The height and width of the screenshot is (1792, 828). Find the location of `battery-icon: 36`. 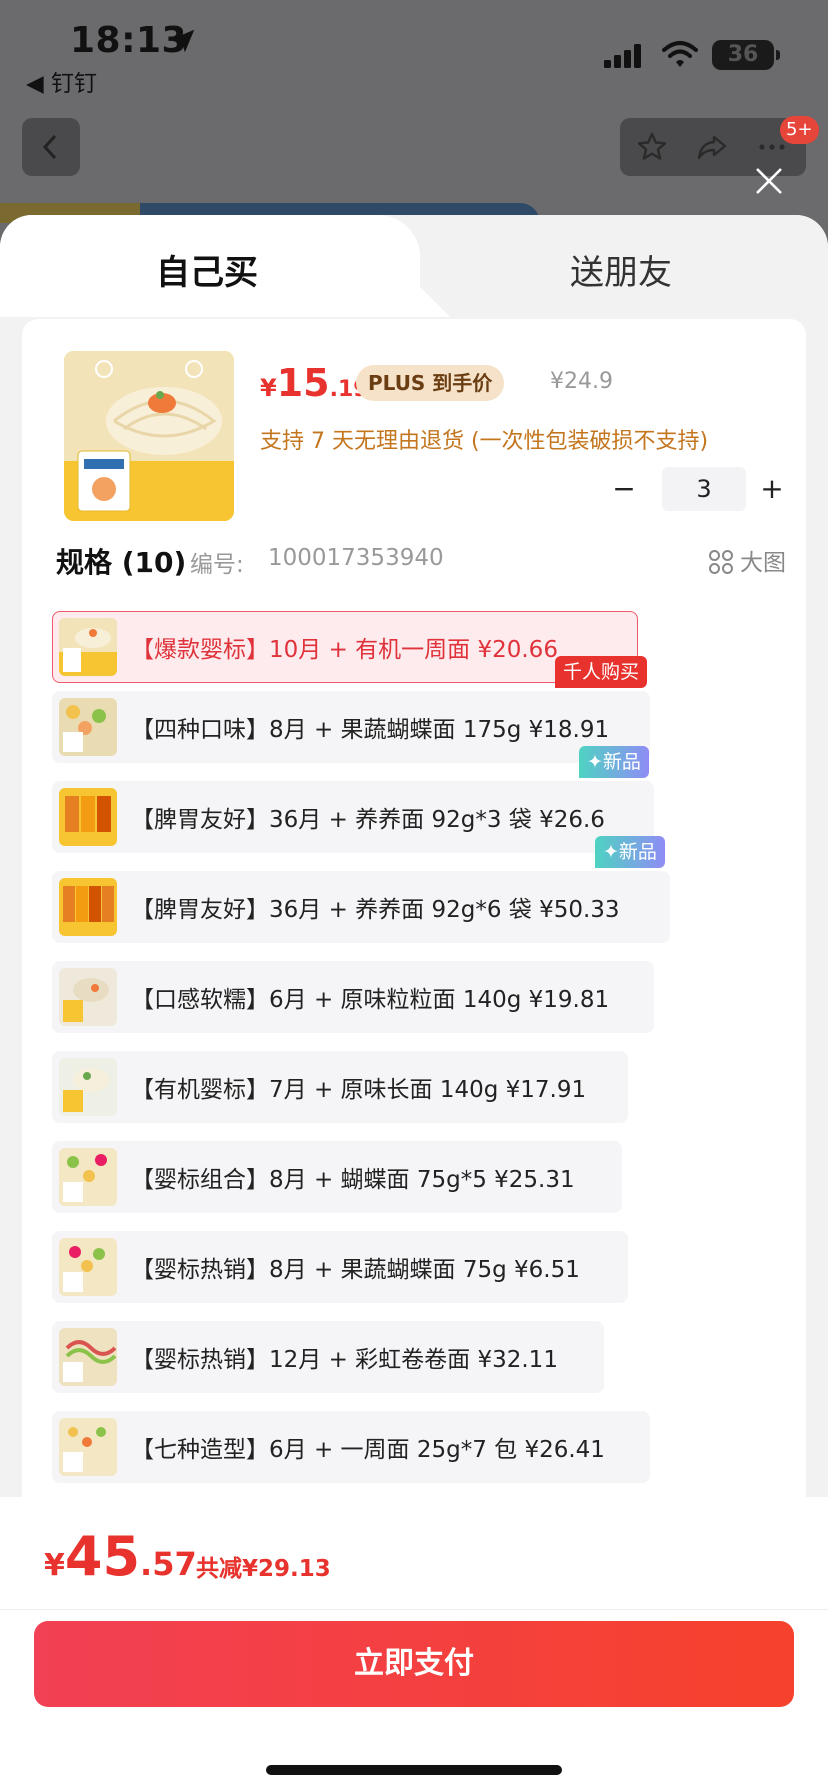

battery-icon: 36 is located at coordinates (746, 55).